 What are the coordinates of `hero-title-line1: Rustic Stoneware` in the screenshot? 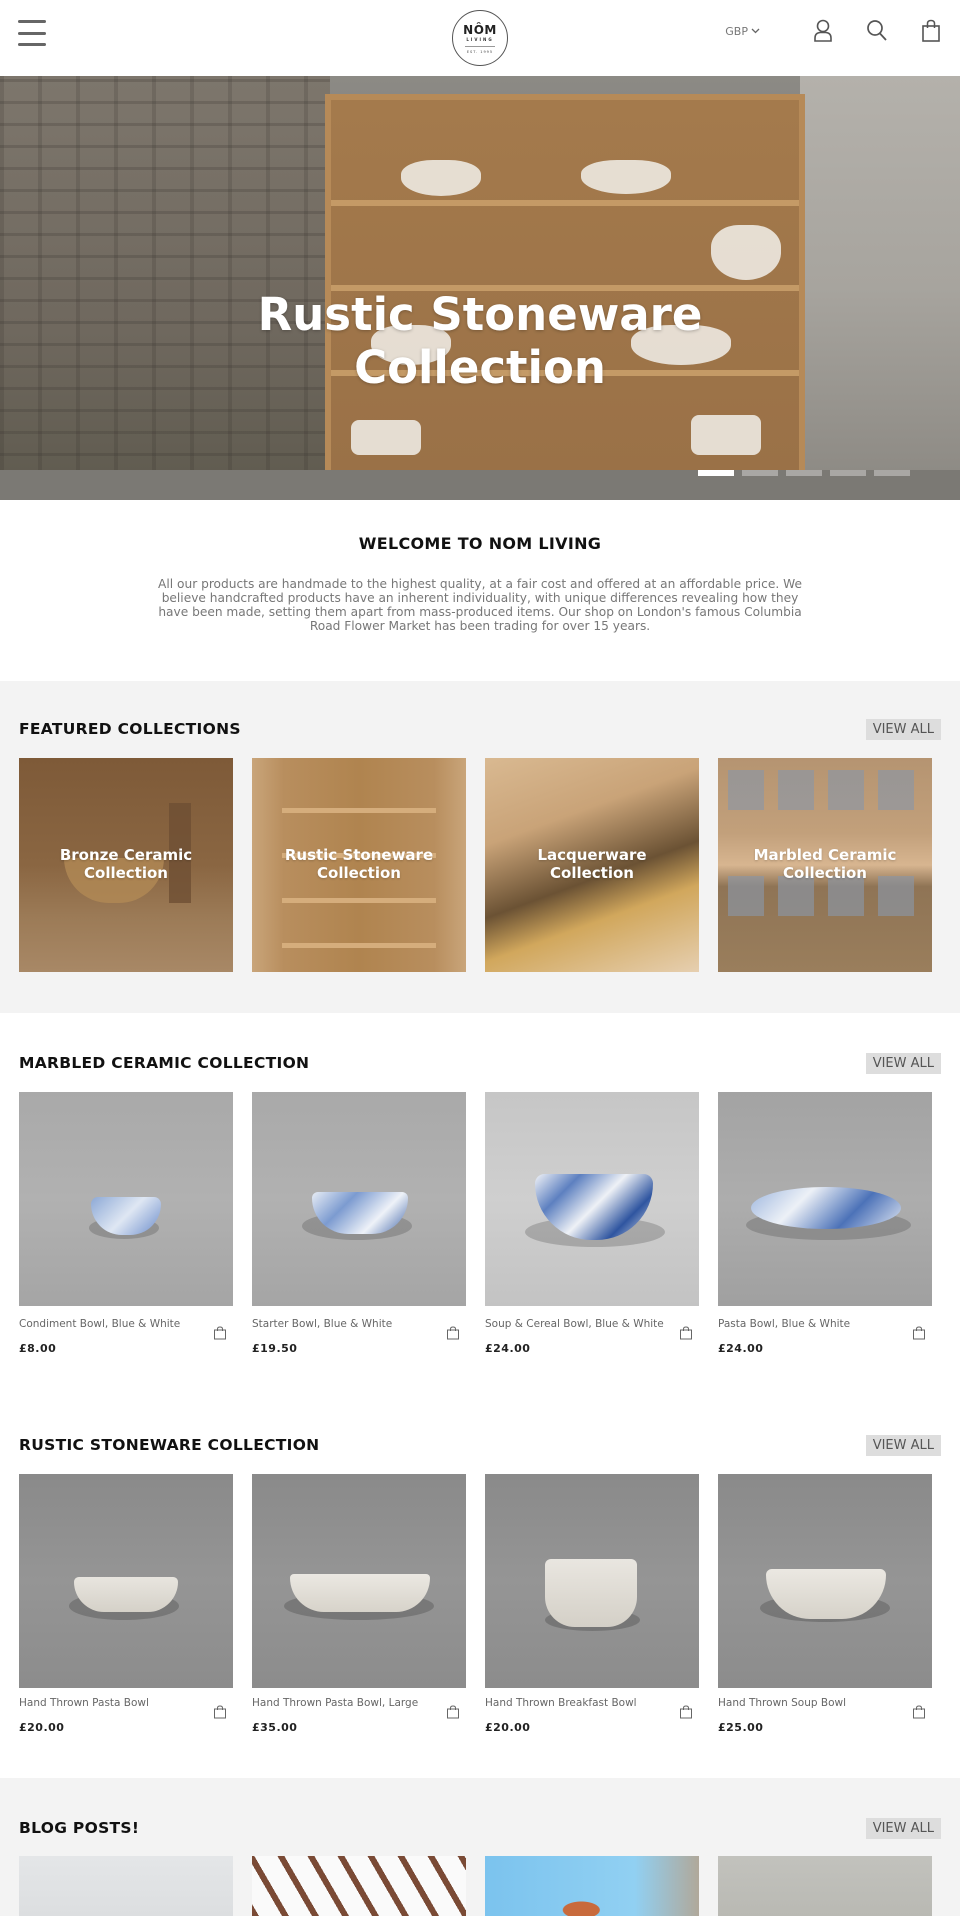 It's located at (480, 314).